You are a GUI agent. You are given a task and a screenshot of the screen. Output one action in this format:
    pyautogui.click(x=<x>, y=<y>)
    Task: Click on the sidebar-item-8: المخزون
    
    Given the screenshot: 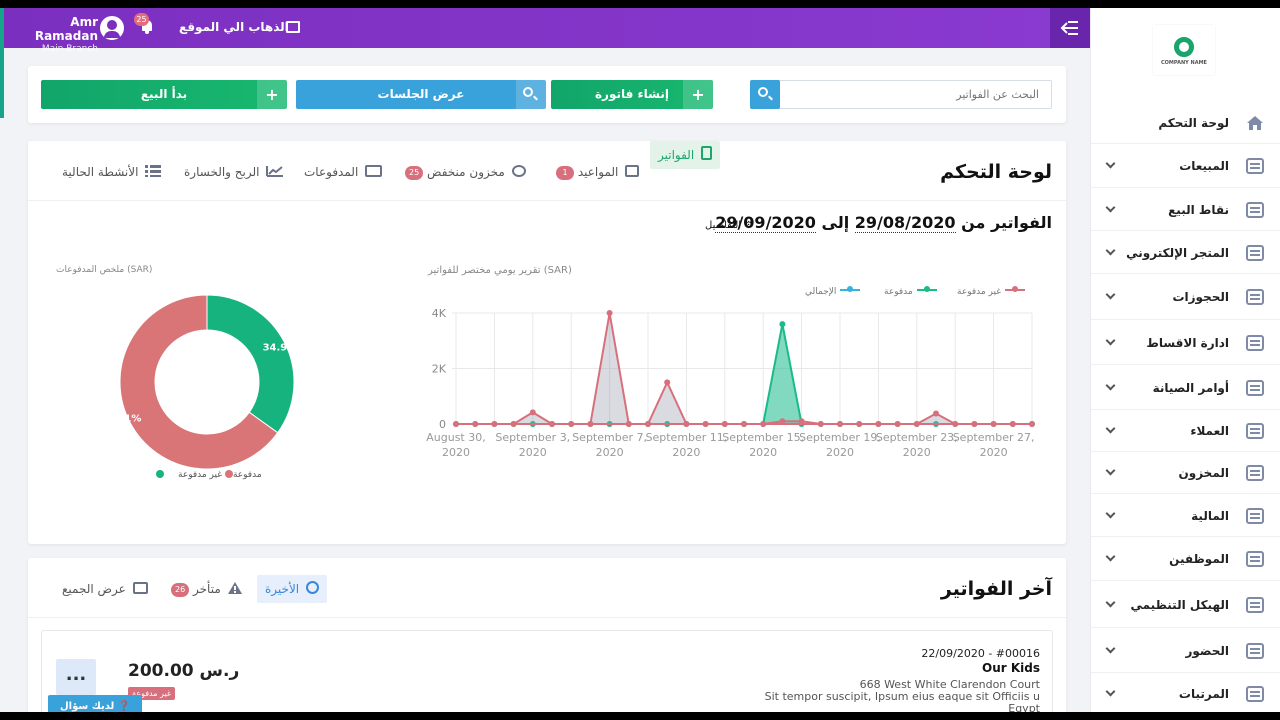 What is the action you would take?
    pyautogui.click(x=1185, y=473)
    